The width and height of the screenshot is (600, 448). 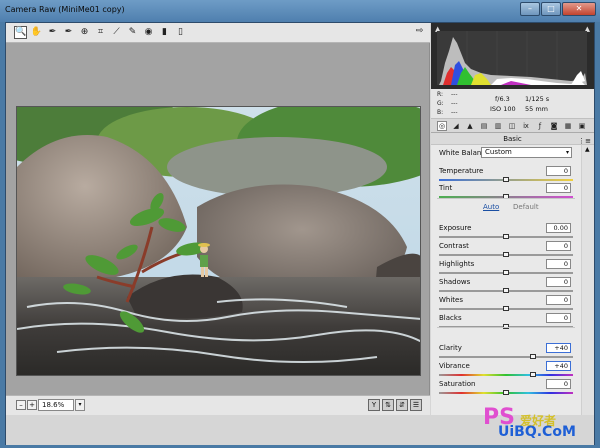 What do you see at coordinates (388, 405) in the screenshot?
I see `swap-settings-icon: ⇅` at bounding box center [388, 405].